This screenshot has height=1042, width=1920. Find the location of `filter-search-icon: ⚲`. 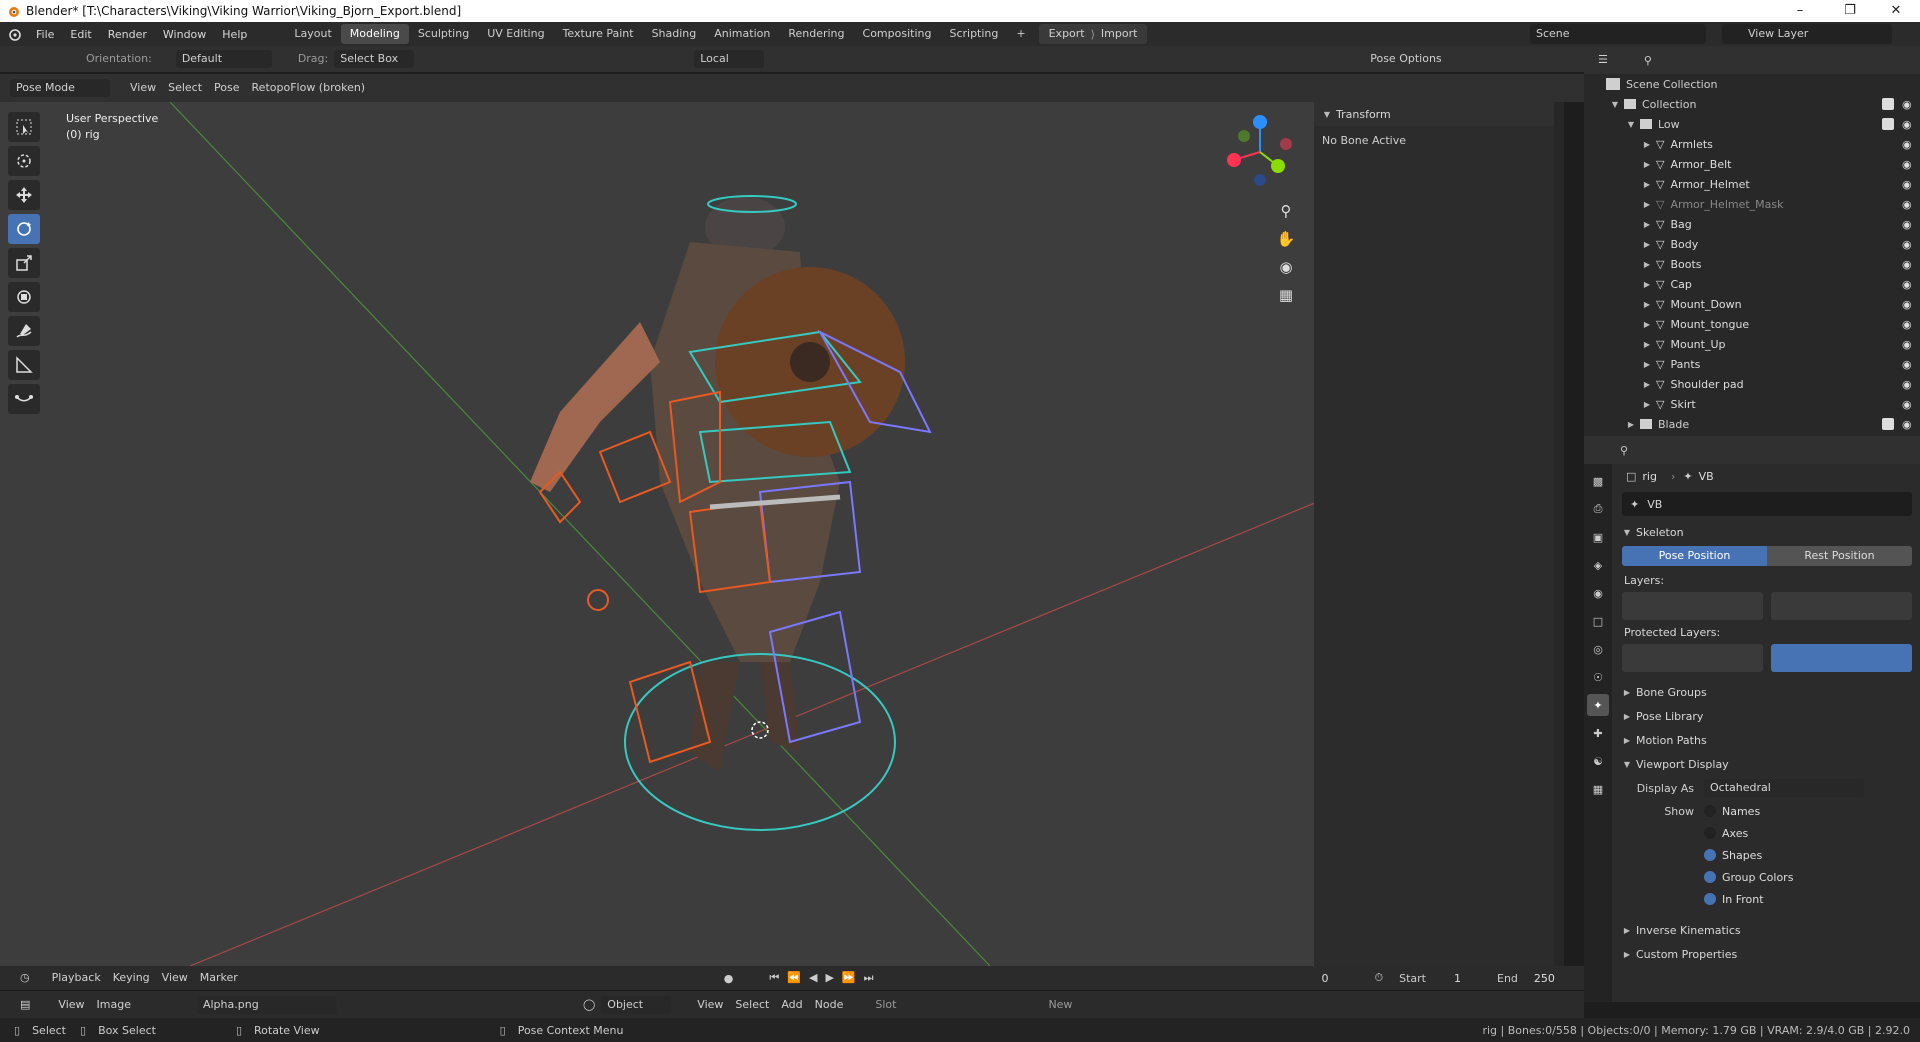

filter-search-icon: ⚲ is located at coordinates (1648, 60).